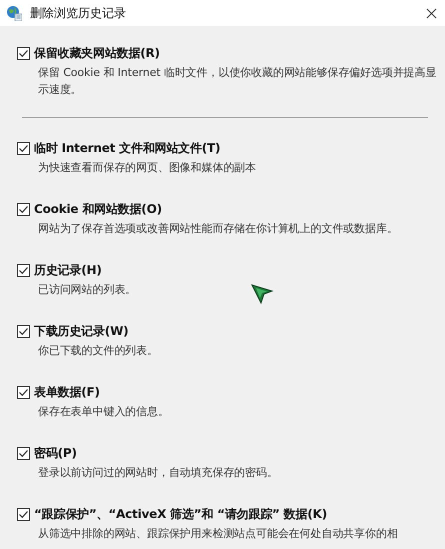 Image resolution: width=445 pixels, height=549 pixels. I want to click on option-description: 你已下载的文件的列表。, so click(98, 351).